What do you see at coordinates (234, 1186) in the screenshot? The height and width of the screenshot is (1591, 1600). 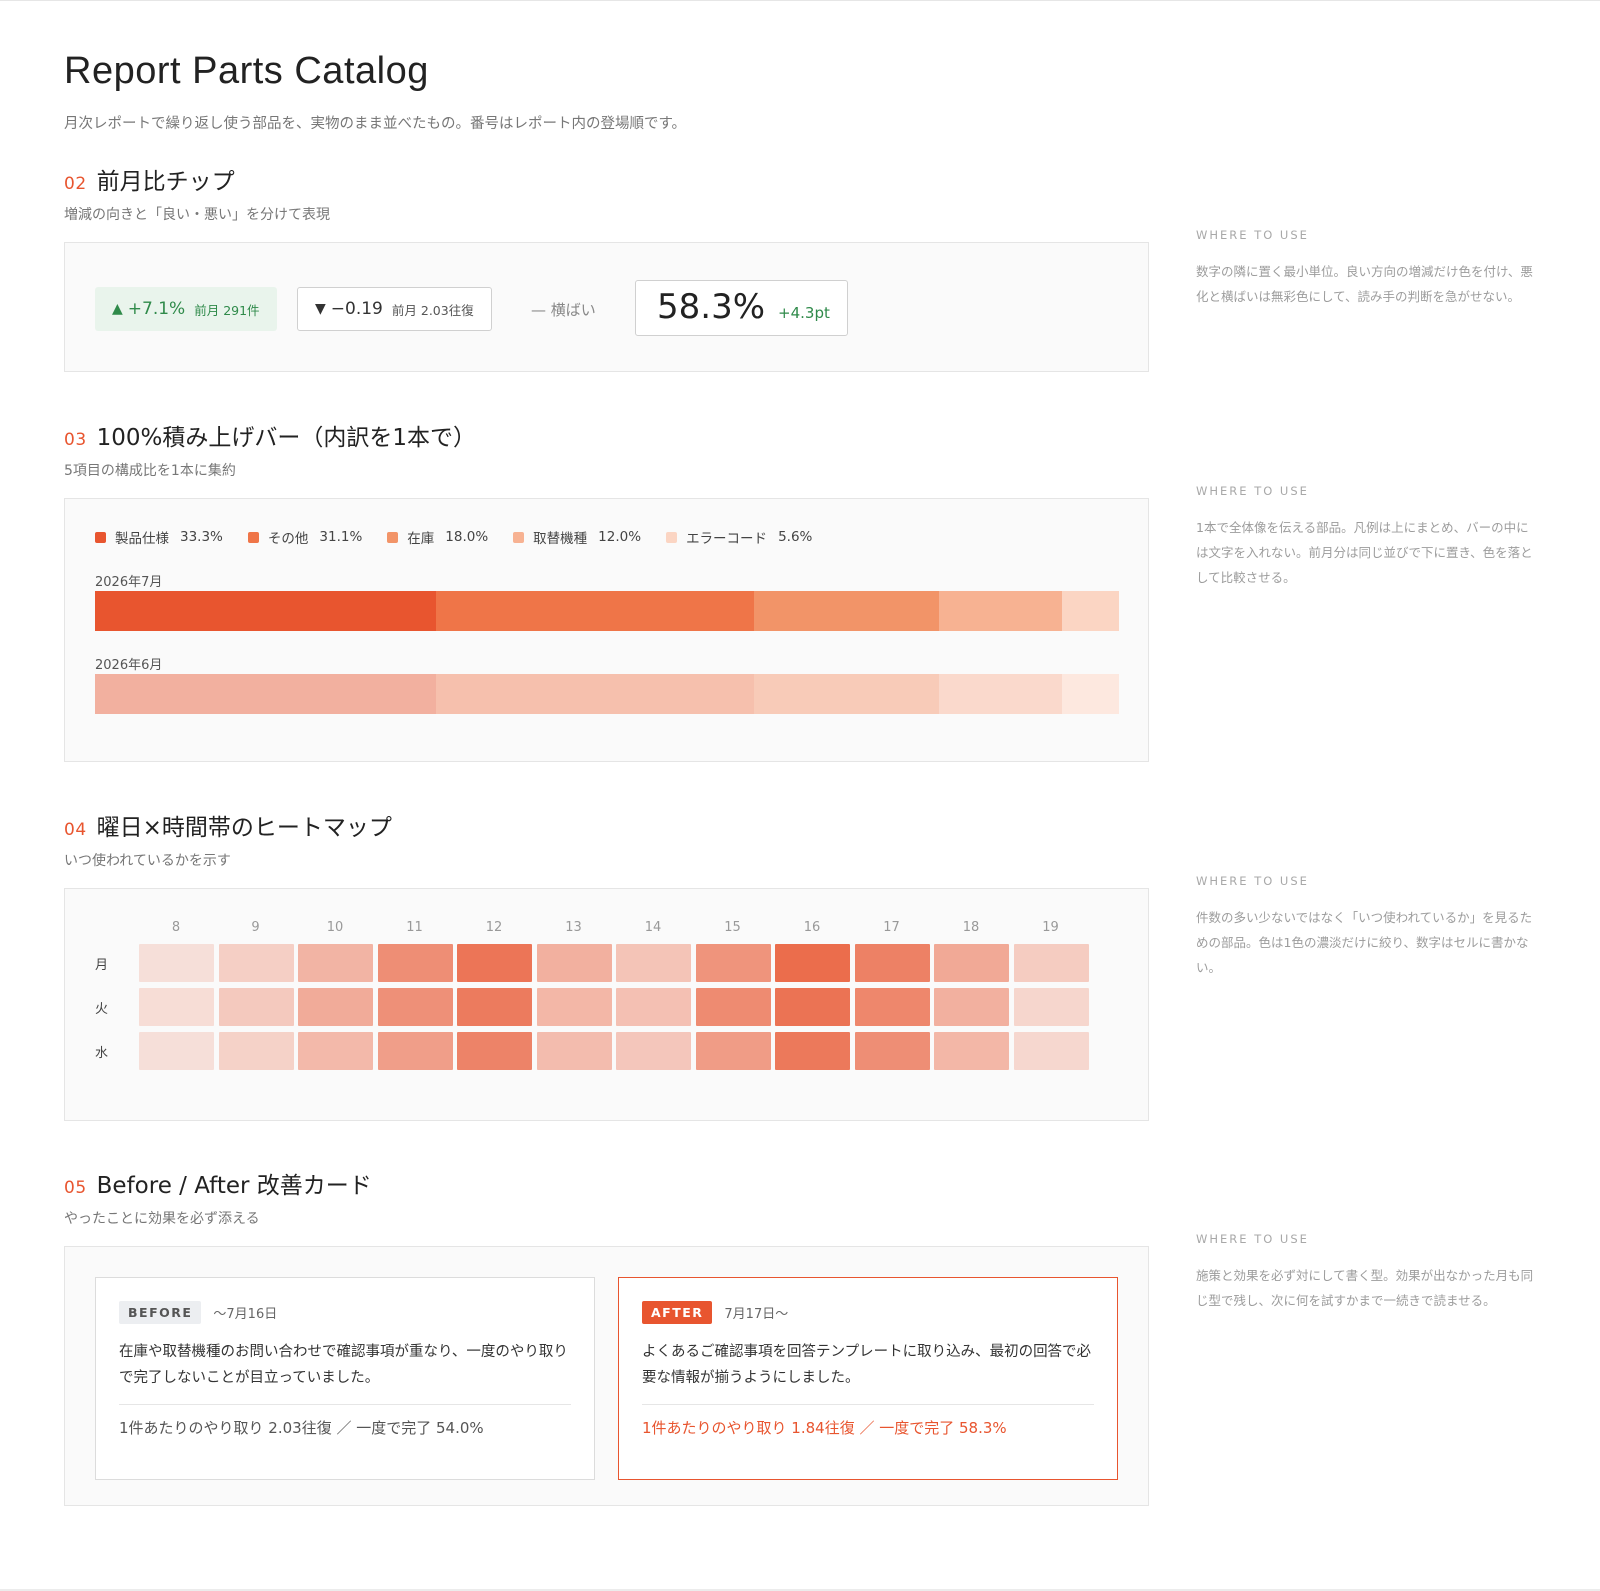 I see `section-title: Before / After 改善カード` at bounding box center [234, 1186].